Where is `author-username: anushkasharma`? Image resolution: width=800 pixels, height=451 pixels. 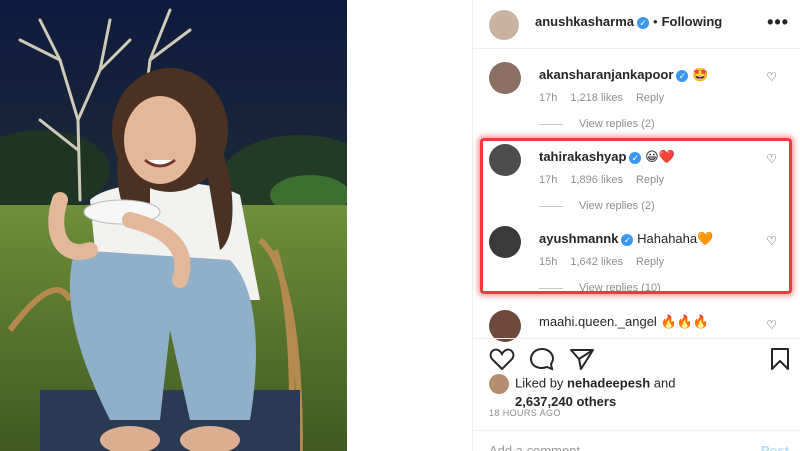 author-username: anushkasharma is located at coordinates (584, 21).